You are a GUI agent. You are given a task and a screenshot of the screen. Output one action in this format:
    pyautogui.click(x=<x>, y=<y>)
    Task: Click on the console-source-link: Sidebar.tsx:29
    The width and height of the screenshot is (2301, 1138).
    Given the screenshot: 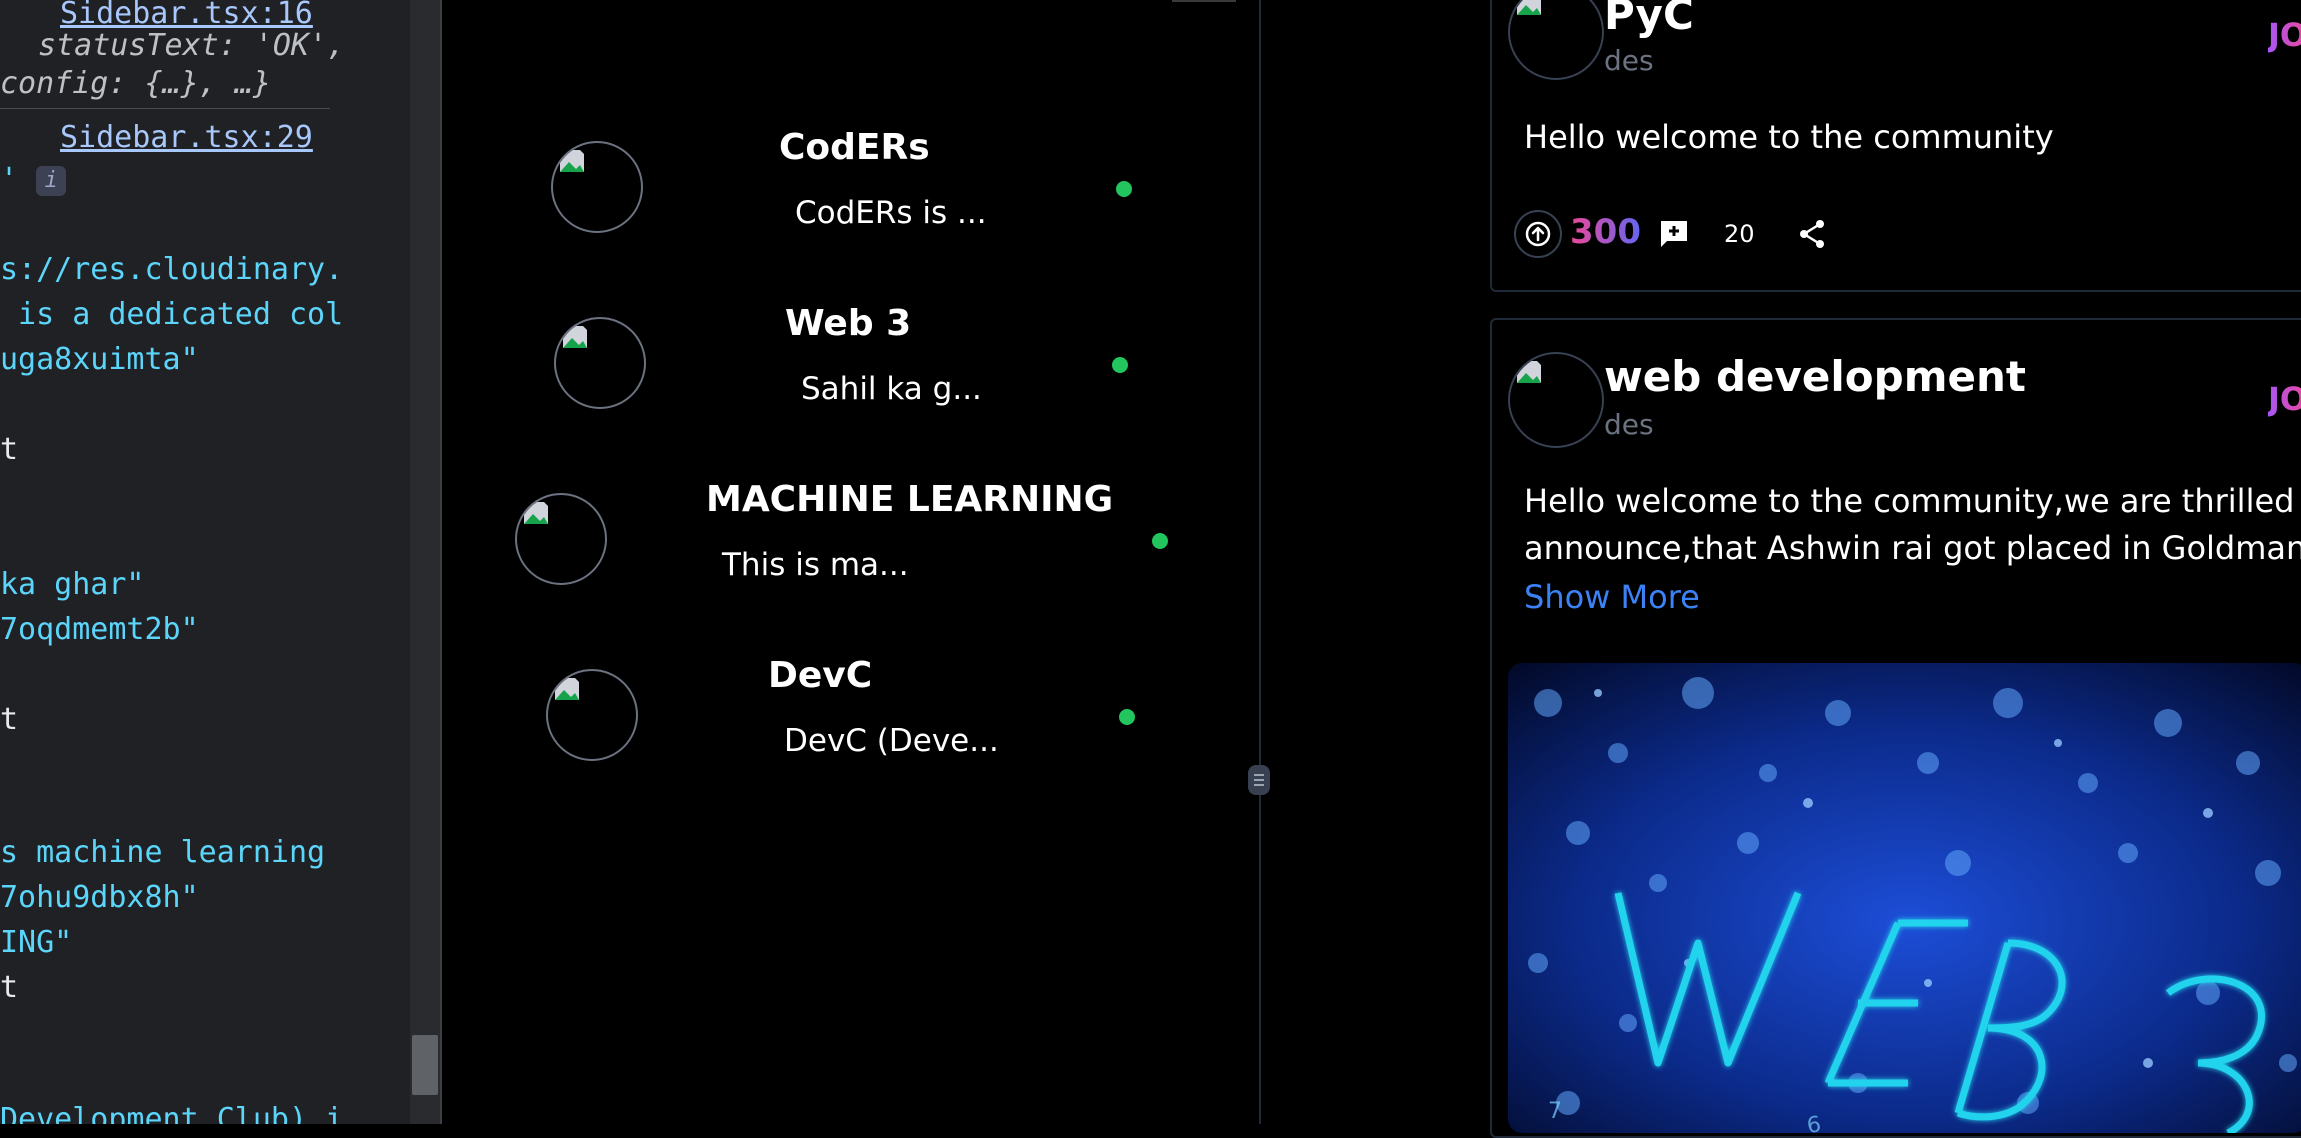 What is the action you would take?
    pyautogui.click(x=186, y=138)
    